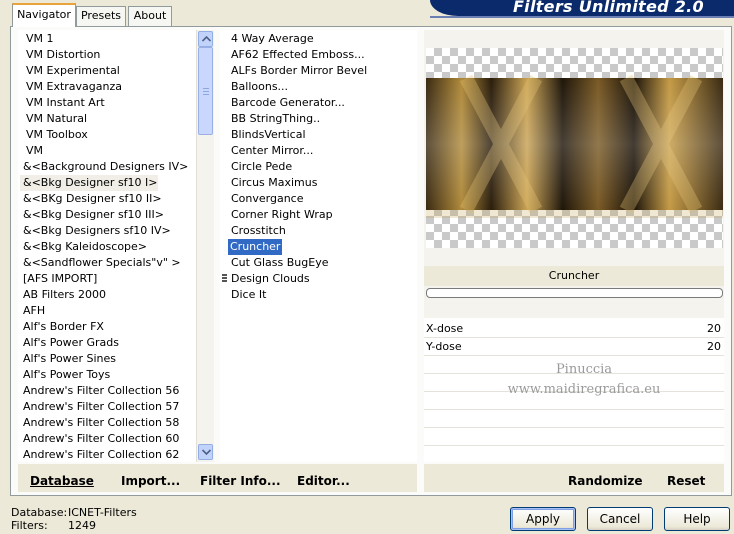 Image resolution: width=734 pixels, height=534 pixels. I want to click on param-label: Y-dose, so click(444, 346).